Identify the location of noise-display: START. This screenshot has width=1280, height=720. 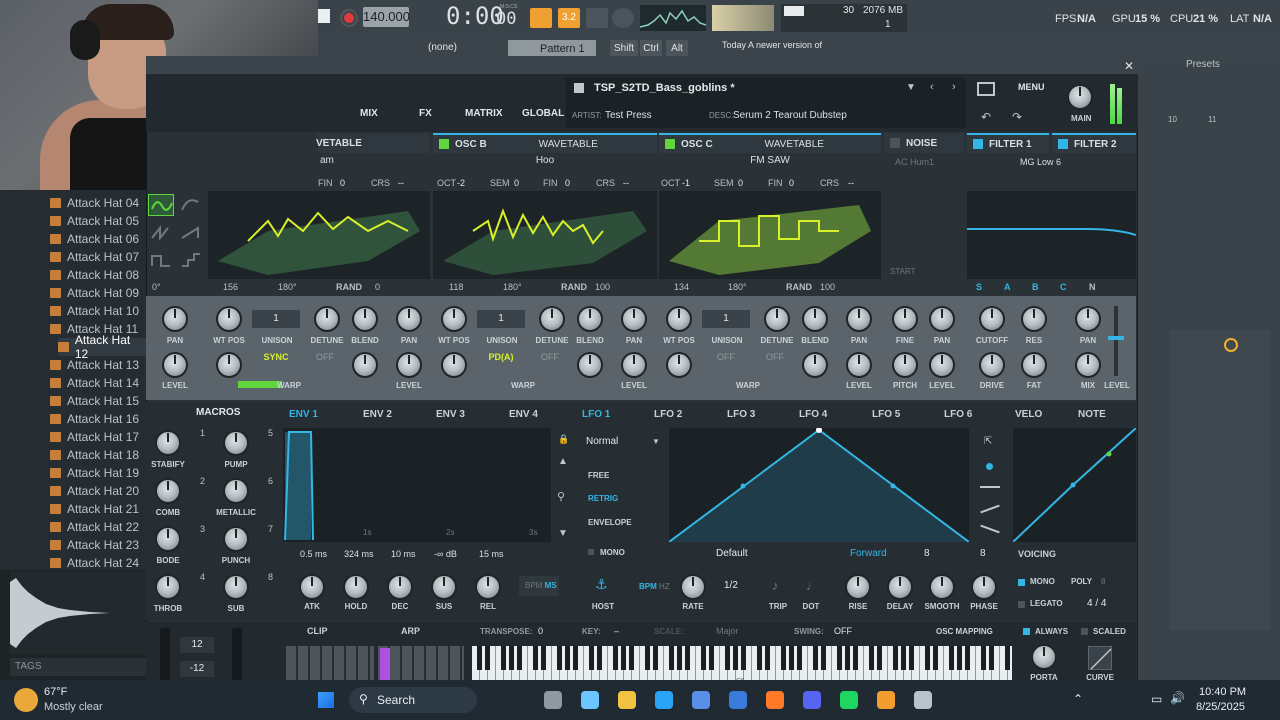
(924, 235).